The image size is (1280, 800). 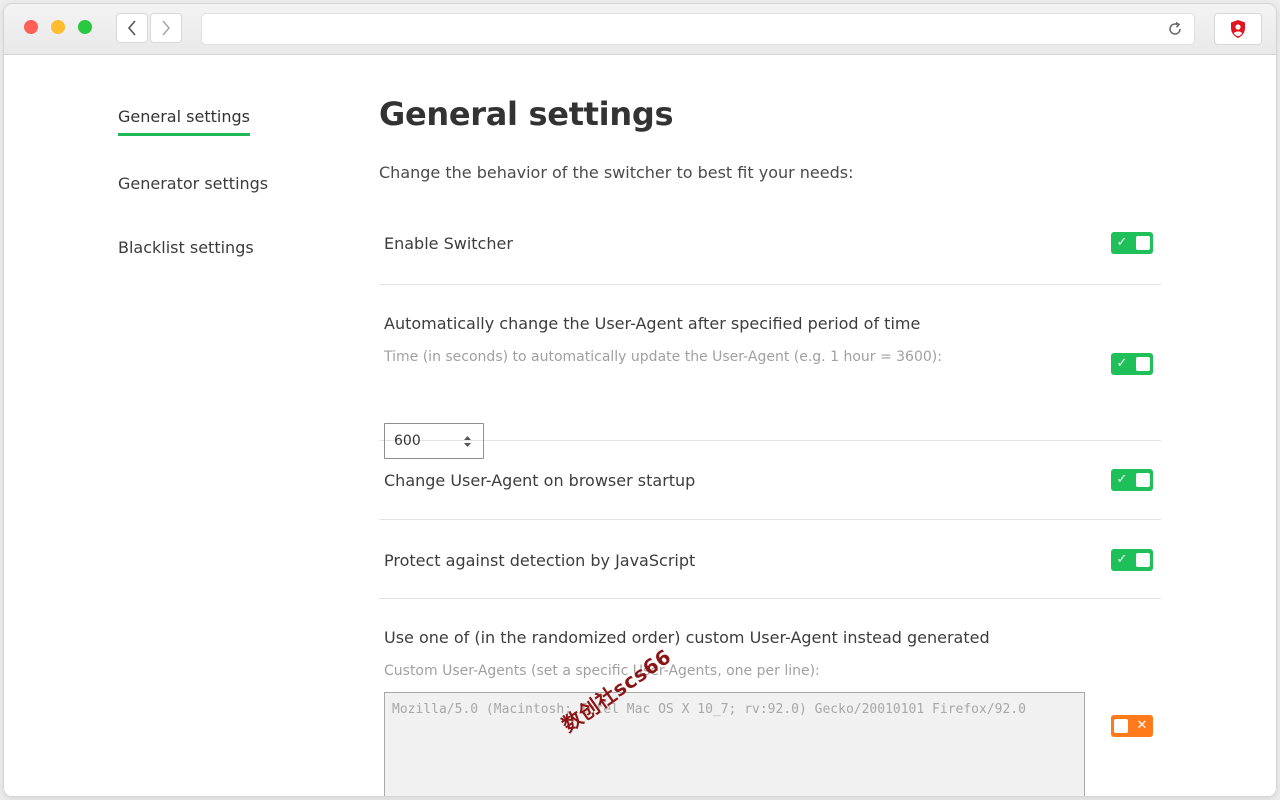 I want to click on reload-icon, so click(x=1175, y=29).